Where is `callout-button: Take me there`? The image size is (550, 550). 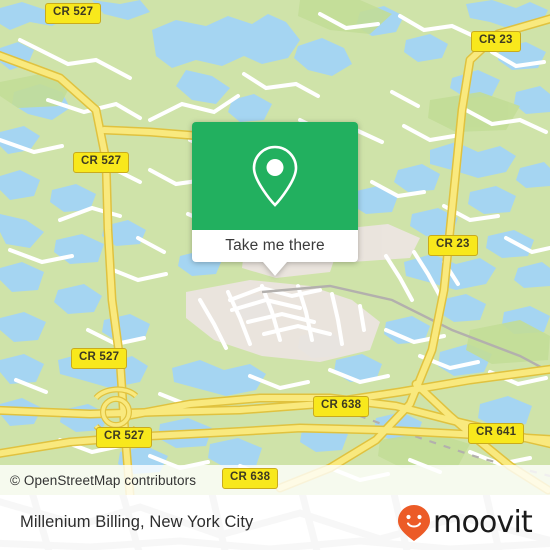 callout-button: Take me there is located at coordinates (275, 246).